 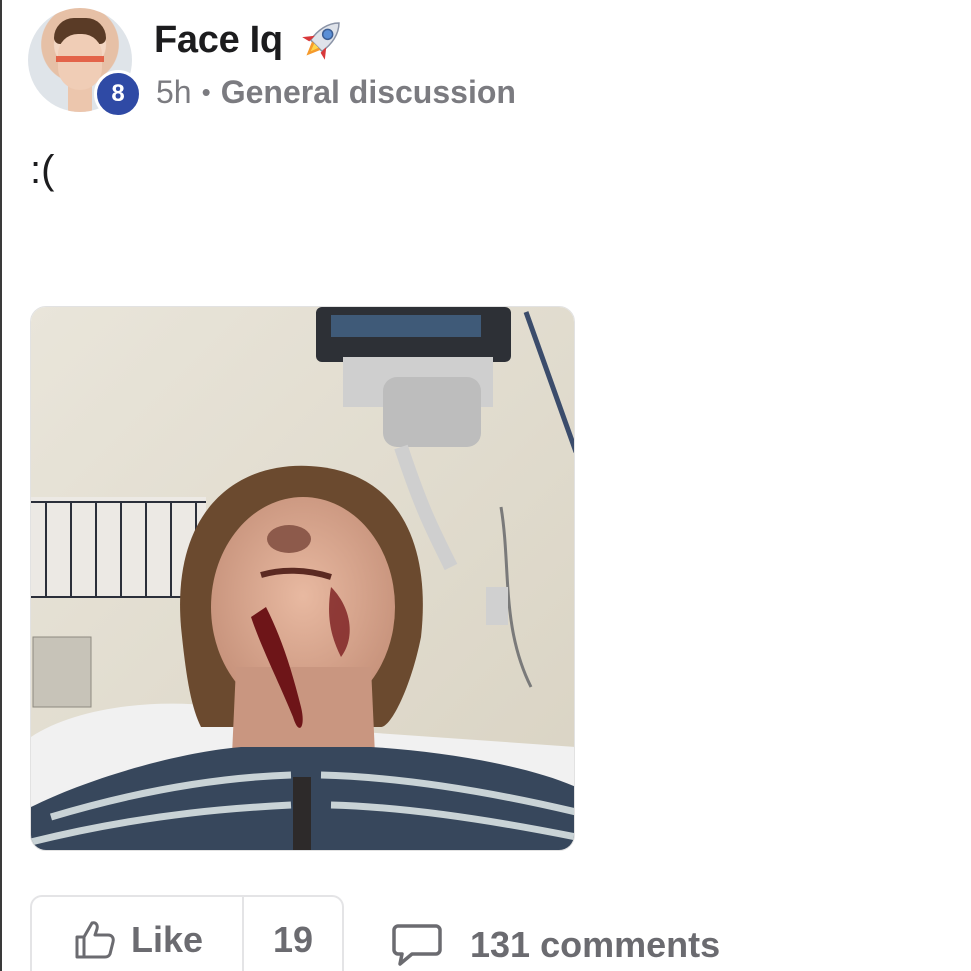 I want to click on like-button: Like, so click(x=138, y=934).